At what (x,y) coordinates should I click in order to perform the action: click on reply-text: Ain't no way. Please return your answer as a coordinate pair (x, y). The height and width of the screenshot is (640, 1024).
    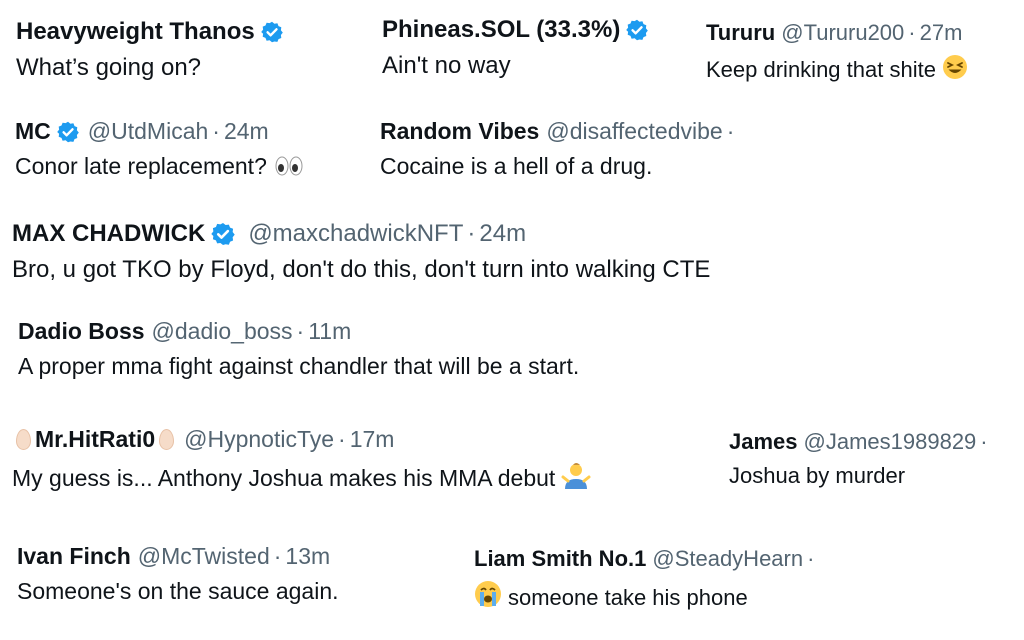
    Looking at the image, I should click on (446, 65).